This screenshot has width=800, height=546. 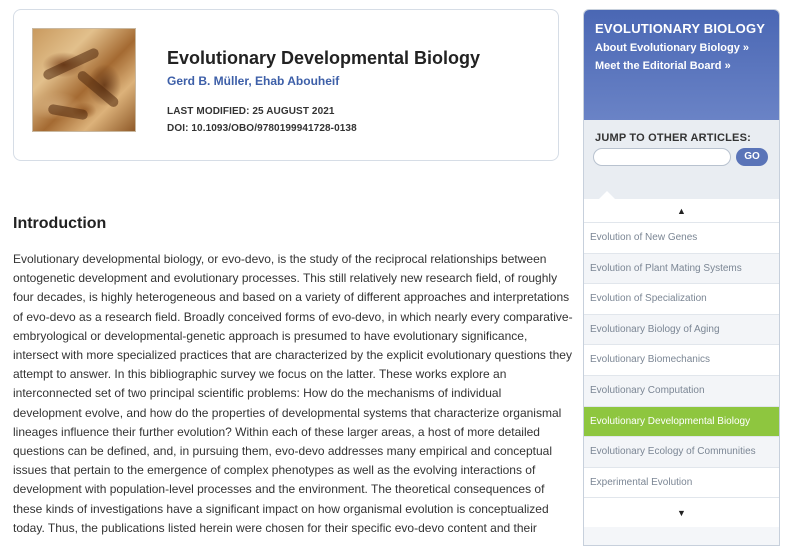 What do you see at coordinates (673, 138) in the screenshot?
I see `jump-label: JUMP TO OTHER ARTICLES:` at bounding box center [673, 138].